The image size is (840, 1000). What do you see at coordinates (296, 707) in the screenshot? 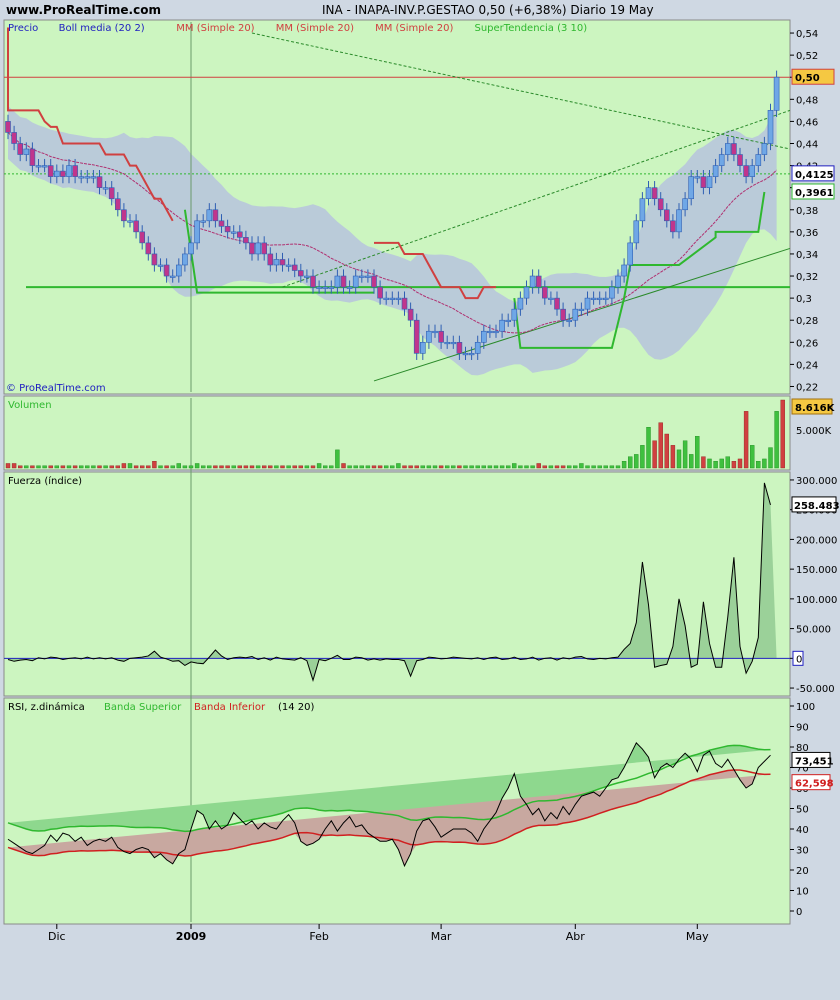
I see `rsi-title-part: (14 20)` at bounding box center [296, 707].